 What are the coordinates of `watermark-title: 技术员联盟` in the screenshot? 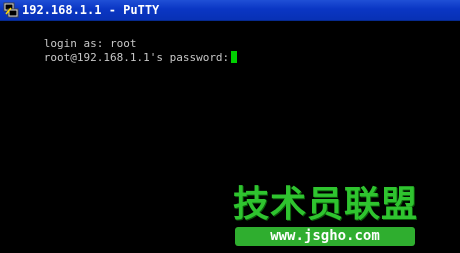 It's located at (326, 204).